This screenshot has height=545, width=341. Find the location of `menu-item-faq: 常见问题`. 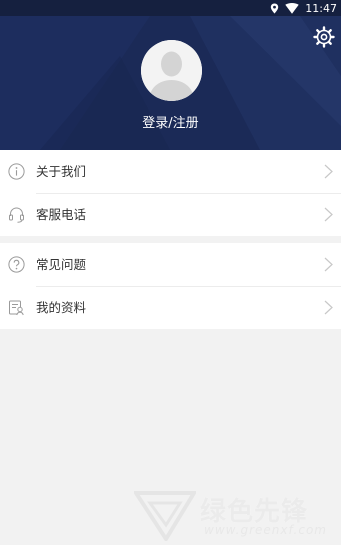

menu-item-faq: 常见问题 is located at coordinates (170, 264).